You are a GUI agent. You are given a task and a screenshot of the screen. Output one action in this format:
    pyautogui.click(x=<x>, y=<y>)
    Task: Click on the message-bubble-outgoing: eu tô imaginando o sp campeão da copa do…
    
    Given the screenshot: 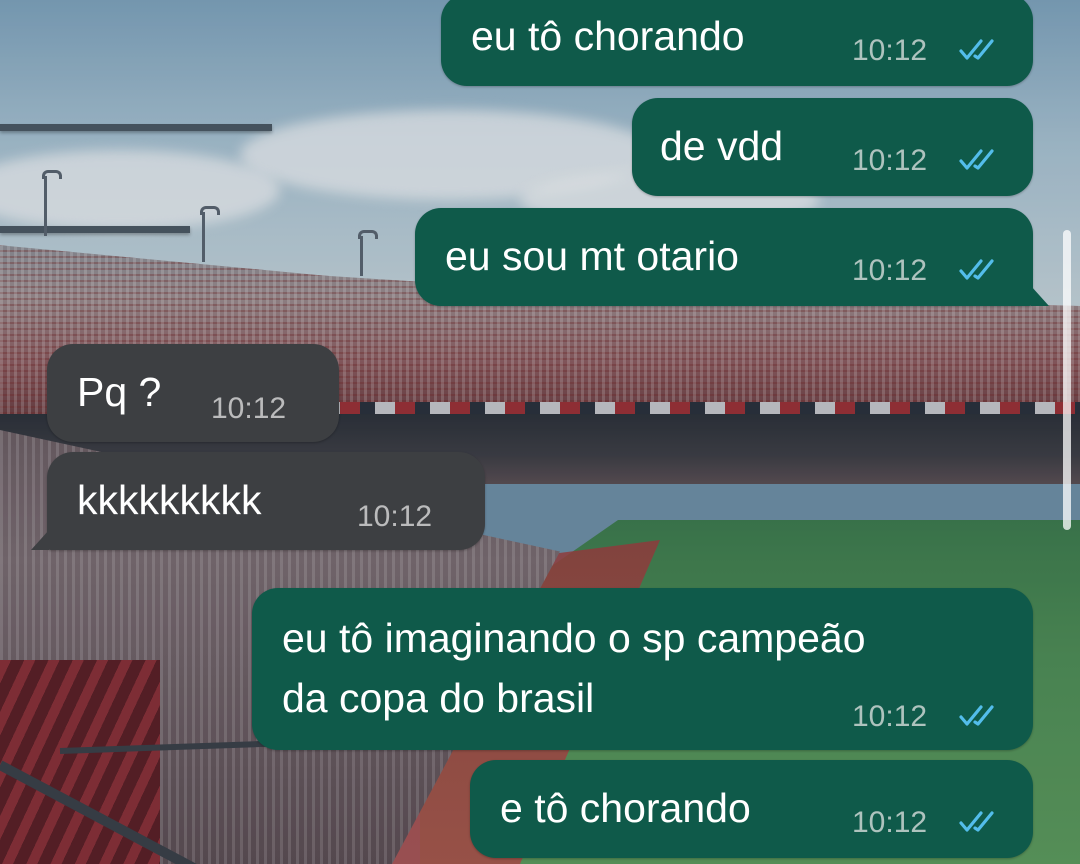 What is the action you would take?
    pyautogui.click(x=642, y=669)
    